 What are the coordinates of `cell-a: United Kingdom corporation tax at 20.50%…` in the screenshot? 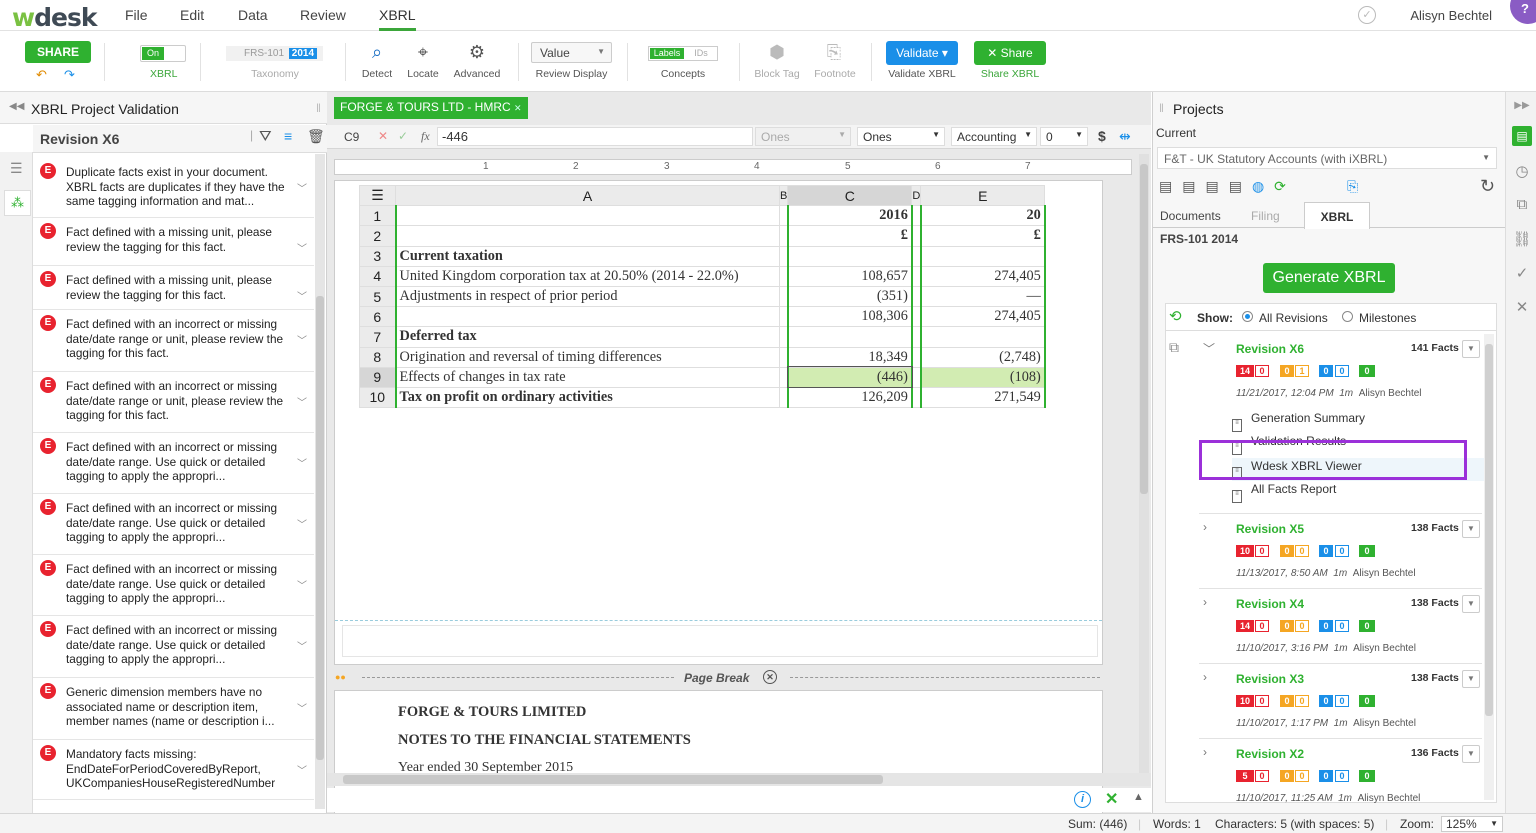 It's located at (587, 276).